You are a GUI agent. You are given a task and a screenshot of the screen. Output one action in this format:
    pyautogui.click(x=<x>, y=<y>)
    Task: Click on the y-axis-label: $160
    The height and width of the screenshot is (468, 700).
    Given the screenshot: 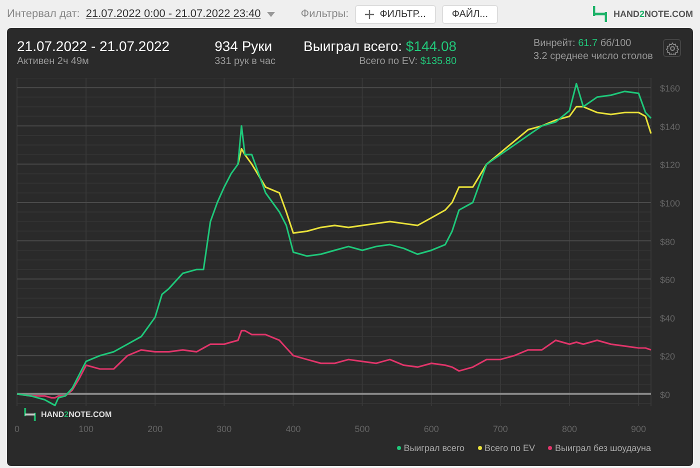 What is the action you would take?
    pyautogui.click(x=670, y=89)
    